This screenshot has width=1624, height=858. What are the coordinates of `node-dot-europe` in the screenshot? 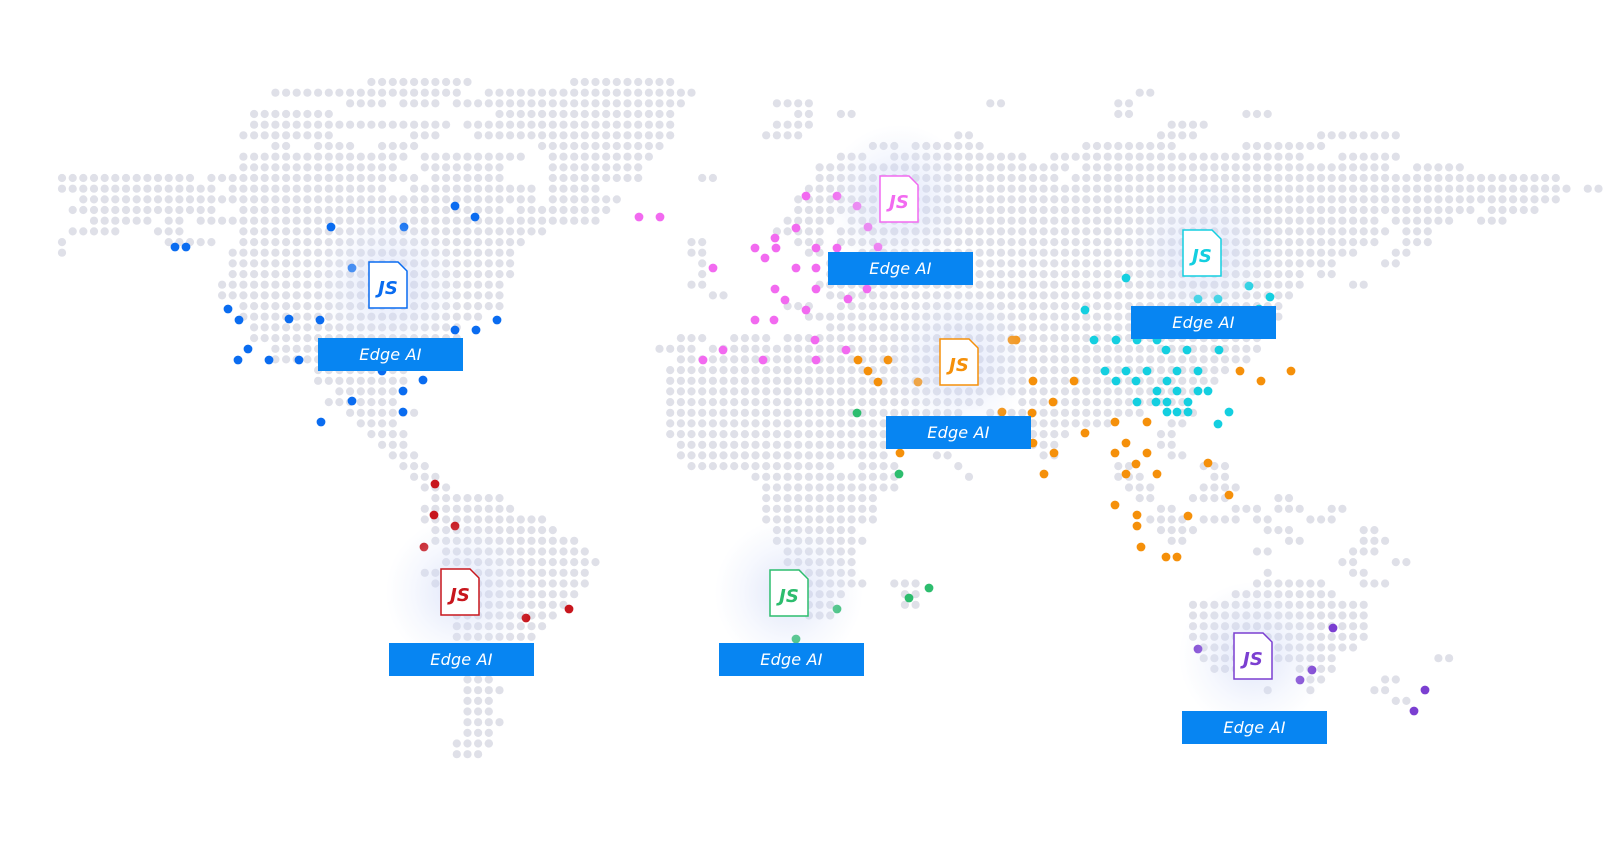 It's located at (806, 310).